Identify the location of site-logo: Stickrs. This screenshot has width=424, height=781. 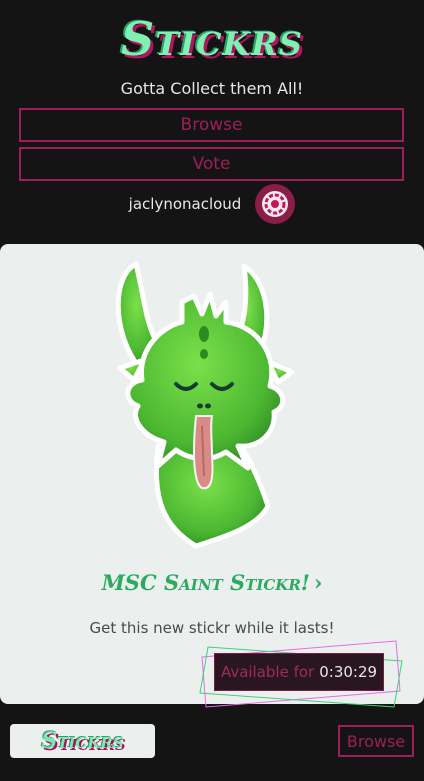
(212, 39).